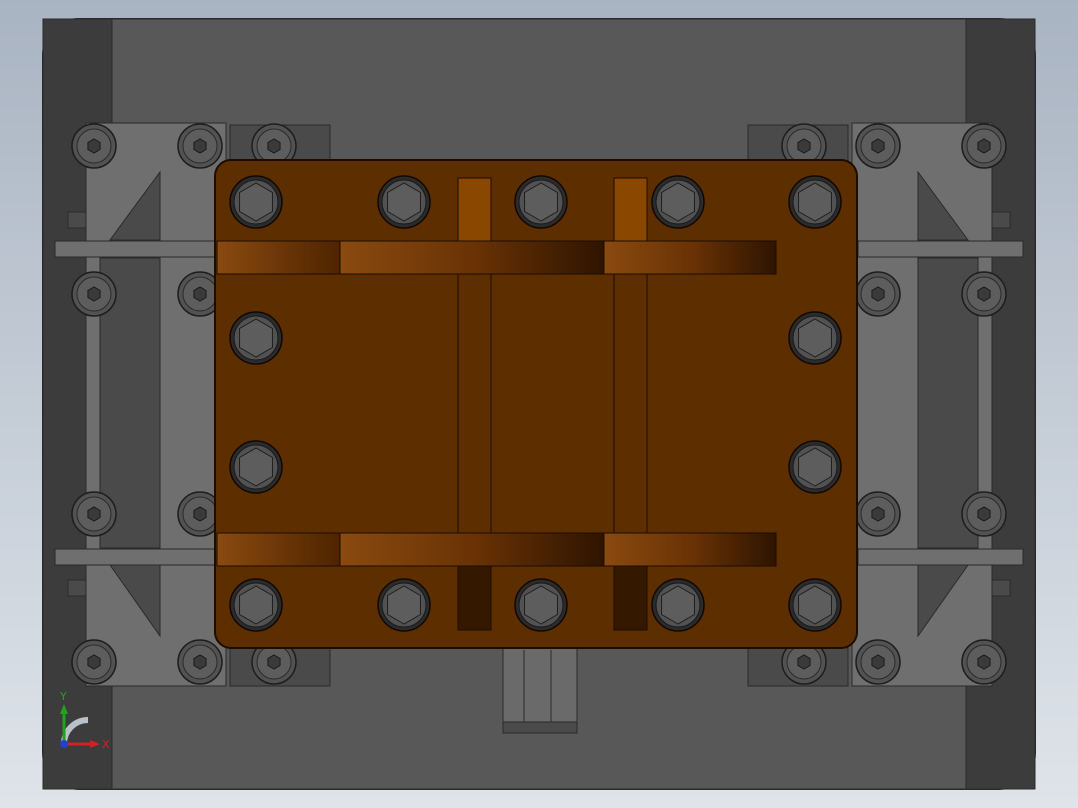 Image resolution: width=1078 pixels, height=808 pixels. Describe the element at coordinates (63, 696) in the screenshot. I see `y-axis-label: Y` at that location.